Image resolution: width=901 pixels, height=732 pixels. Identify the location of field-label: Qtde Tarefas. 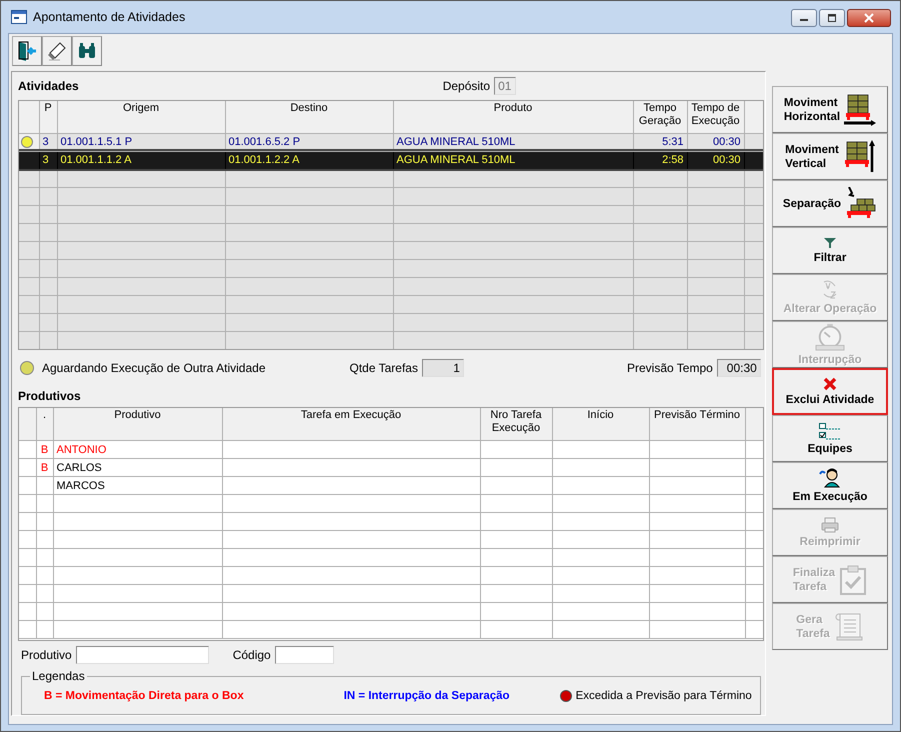
(384, 367).